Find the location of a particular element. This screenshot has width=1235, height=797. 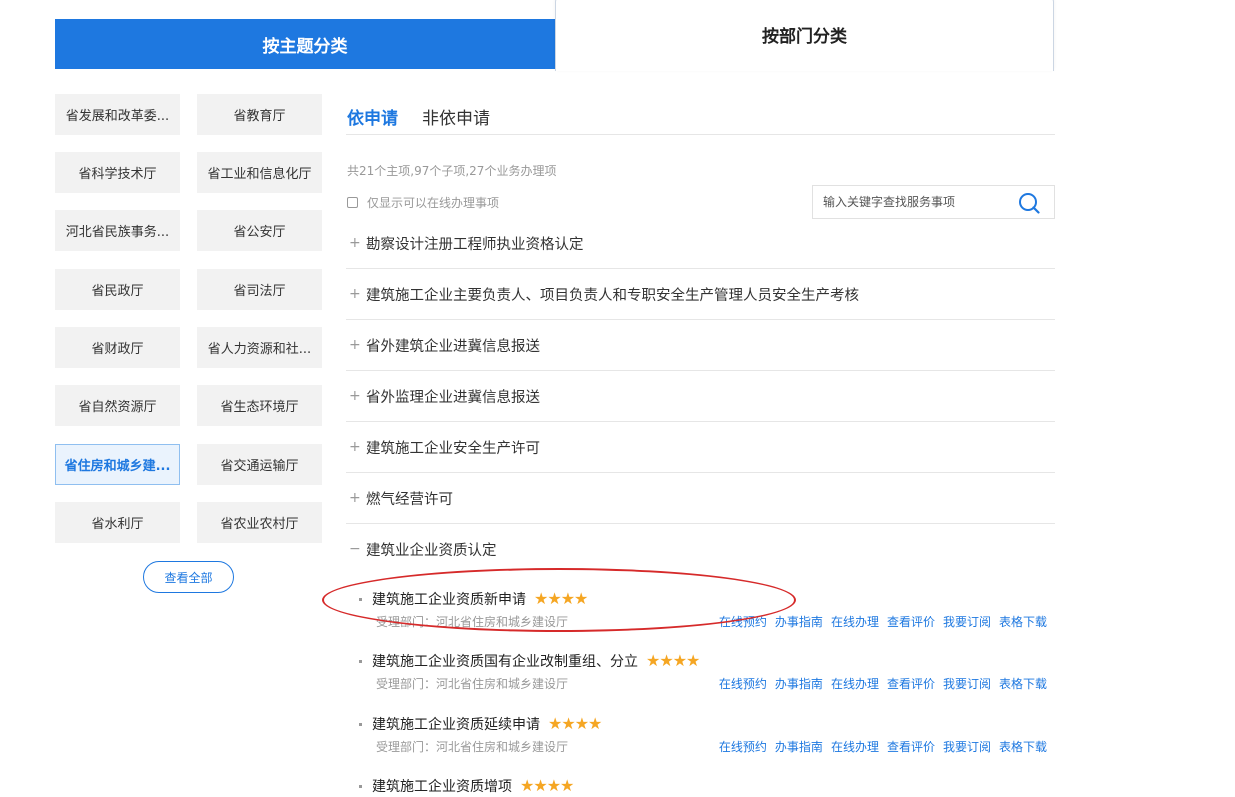

view-all-button: 查看全部 is located at coordinates (188, 577).